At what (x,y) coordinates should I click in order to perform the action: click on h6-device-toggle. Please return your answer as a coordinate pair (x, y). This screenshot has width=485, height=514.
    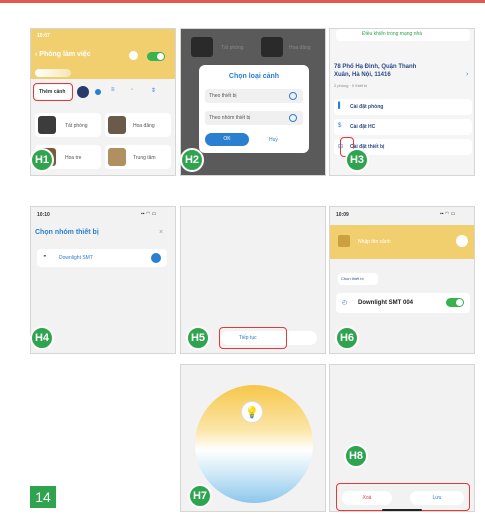
    Looking at the image, I should click on (455, 302).